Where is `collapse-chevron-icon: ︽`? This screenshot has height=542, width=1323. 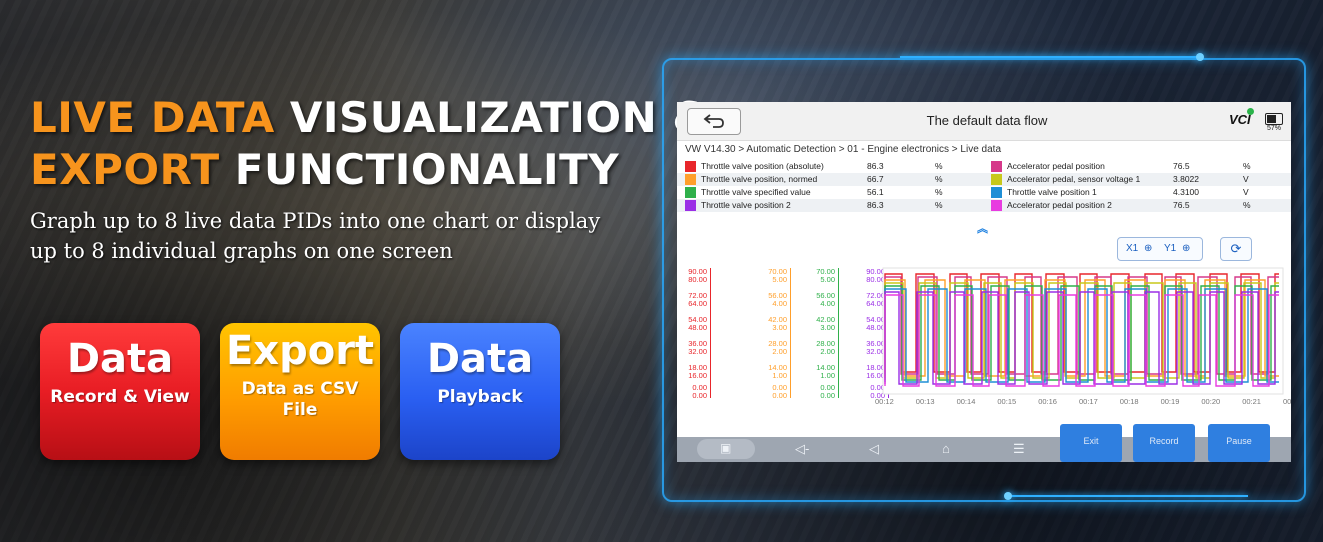
collapse-chevron-icon: ︽ is located at coordinates (982, 228).